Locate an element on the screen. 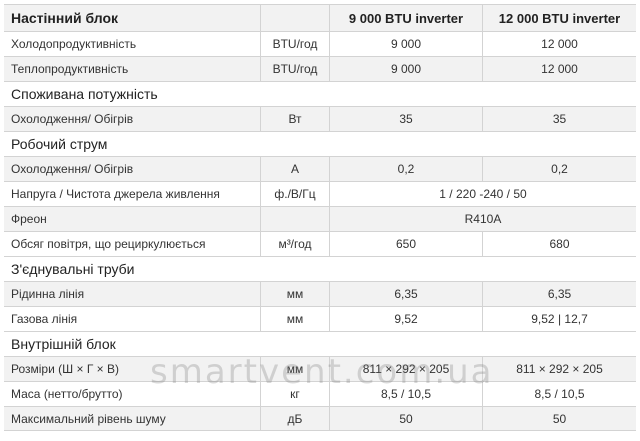 Image resolution: width=640 pixels, height=441 pixels. header-title: Настінний блок is located at coordinates (65, 18).